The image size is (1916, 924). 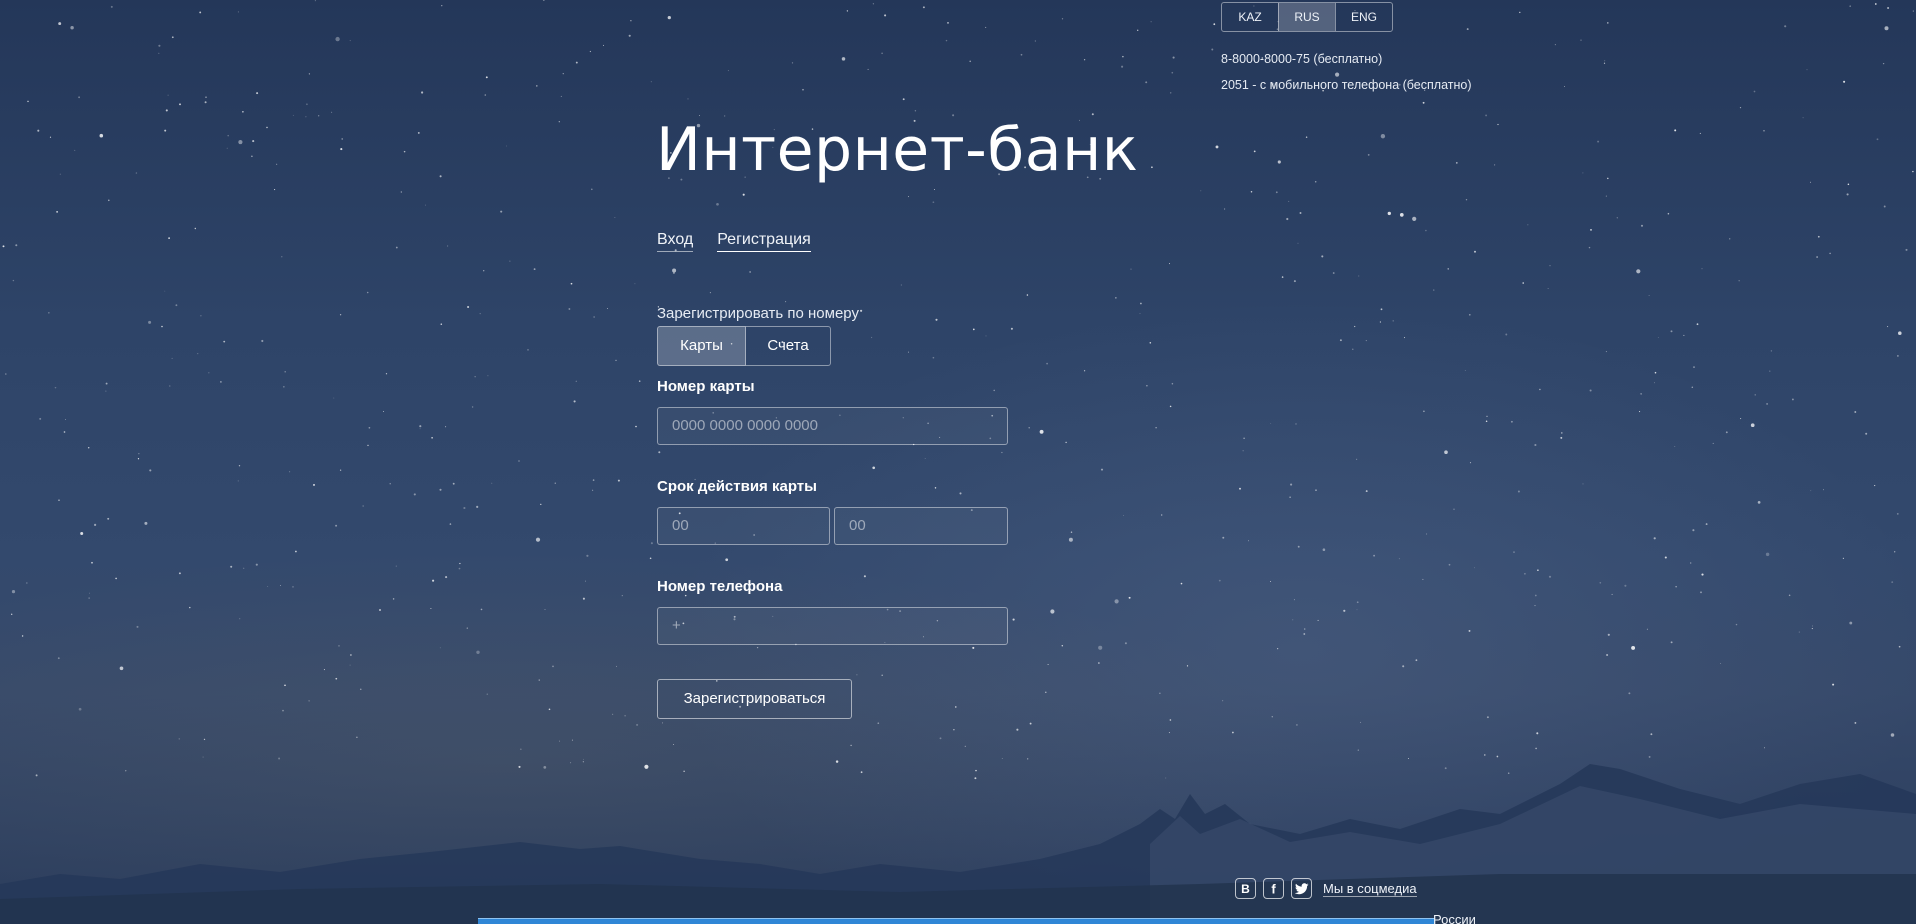 I want to click on svg-text: В, so click(x=1245, y=888).